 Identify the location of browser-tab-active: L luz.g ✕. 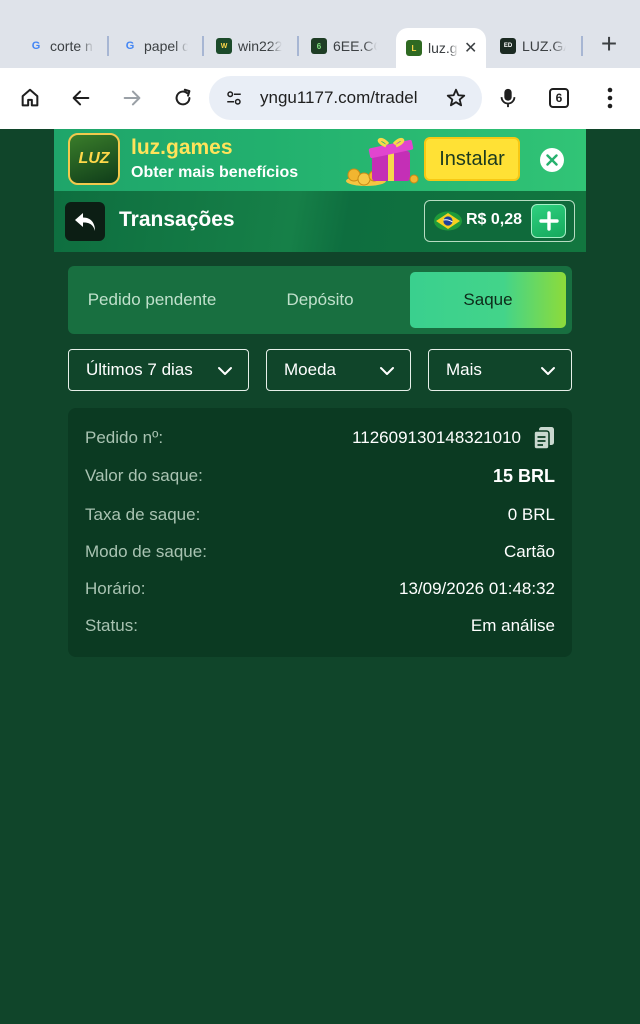
(441, 48).